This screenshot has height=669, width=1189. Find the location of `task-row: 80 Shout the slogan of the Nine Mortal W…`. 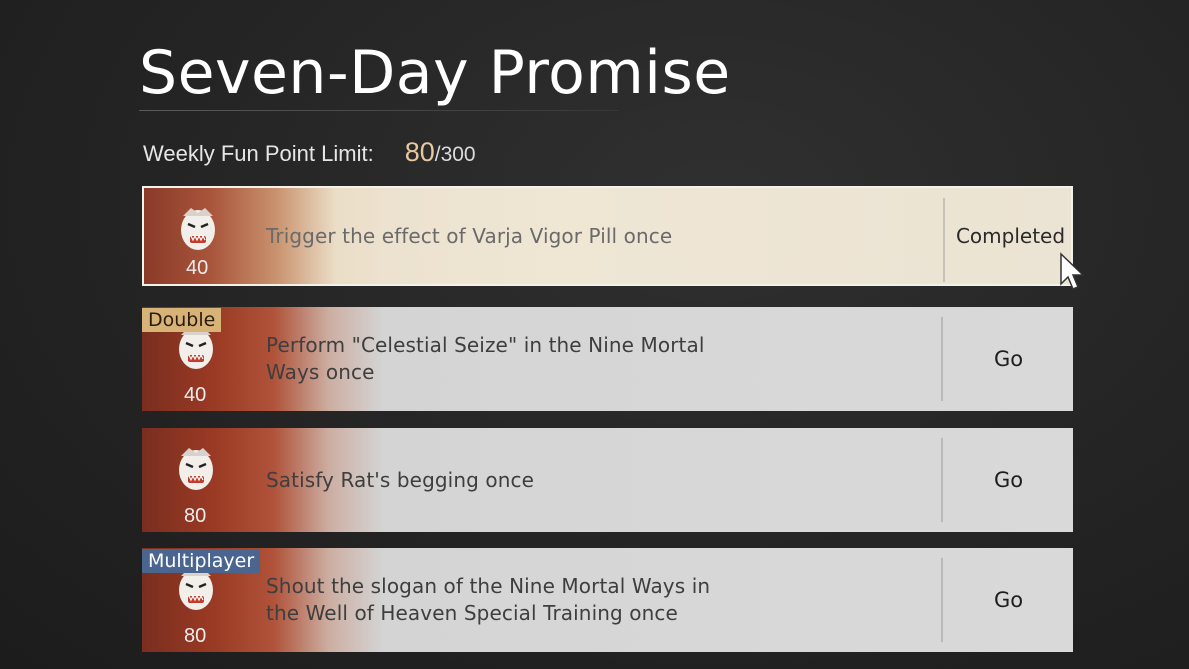

task-row: 80 Shout the slogan of the Nine Mortal W… is located at coordinates (607, 600).